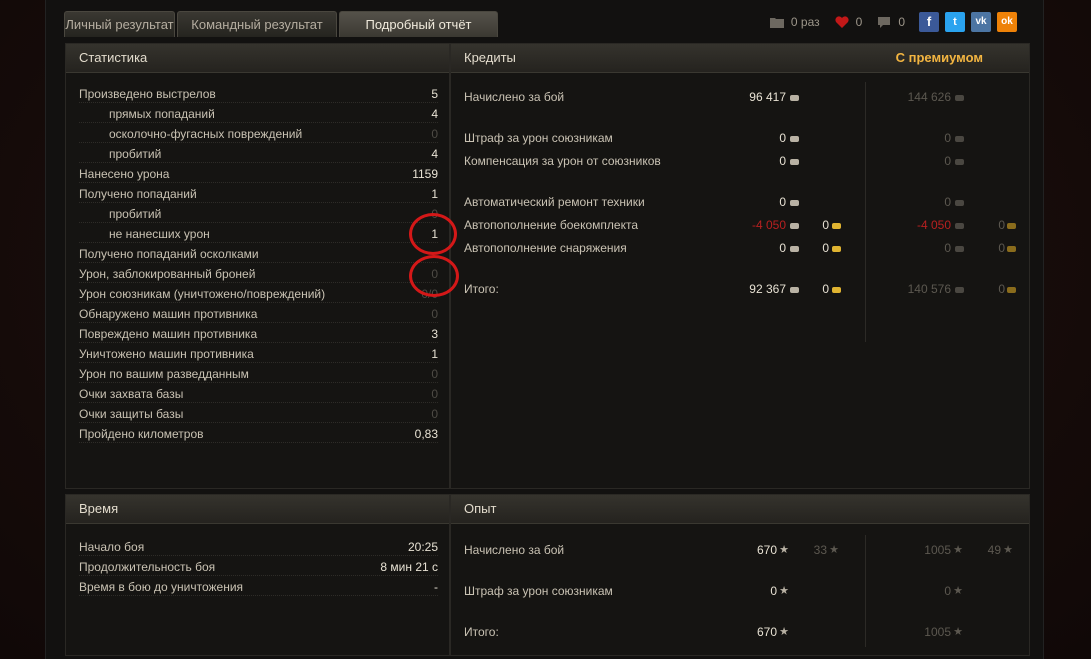  I want to click on social-bar: 0 раз 0 0 f t vk ok, so click(893, 22).